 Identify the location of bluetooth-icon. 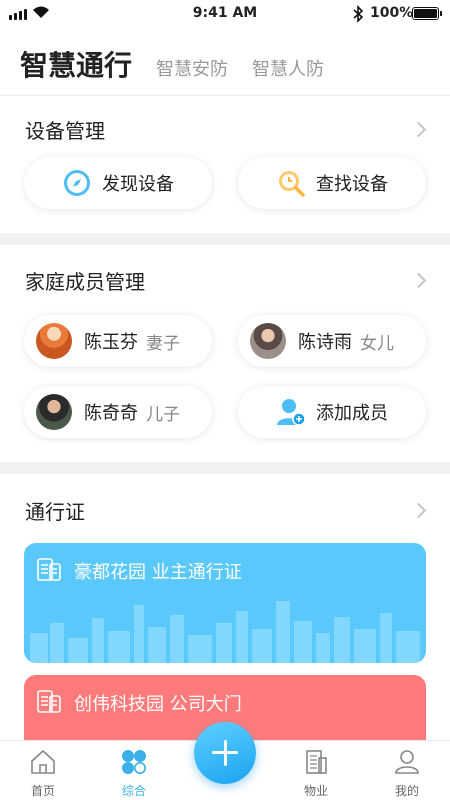
(358, 14).